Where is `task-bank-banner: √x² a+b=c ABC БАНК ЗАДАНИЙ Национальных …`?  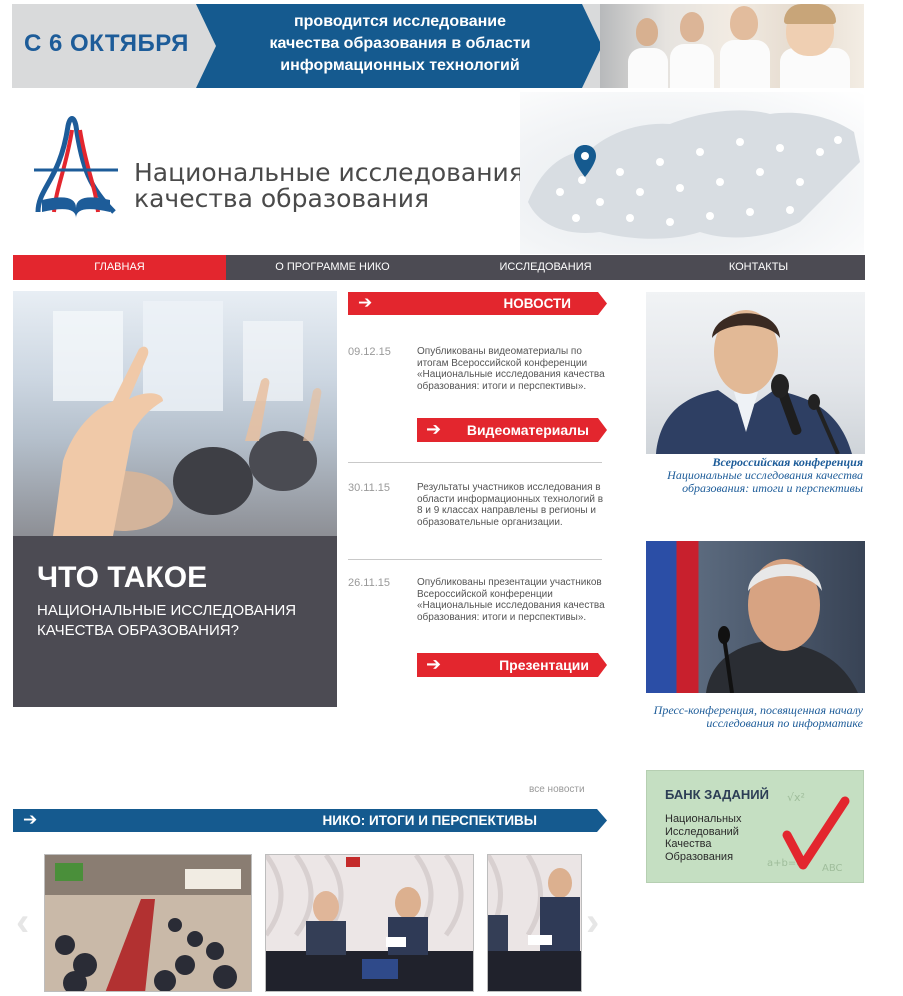 task-bank-banner: √x² a+b=c ABC БАНК ЗАДАНИЙ Национальных … is located at coordinates (755, 826).